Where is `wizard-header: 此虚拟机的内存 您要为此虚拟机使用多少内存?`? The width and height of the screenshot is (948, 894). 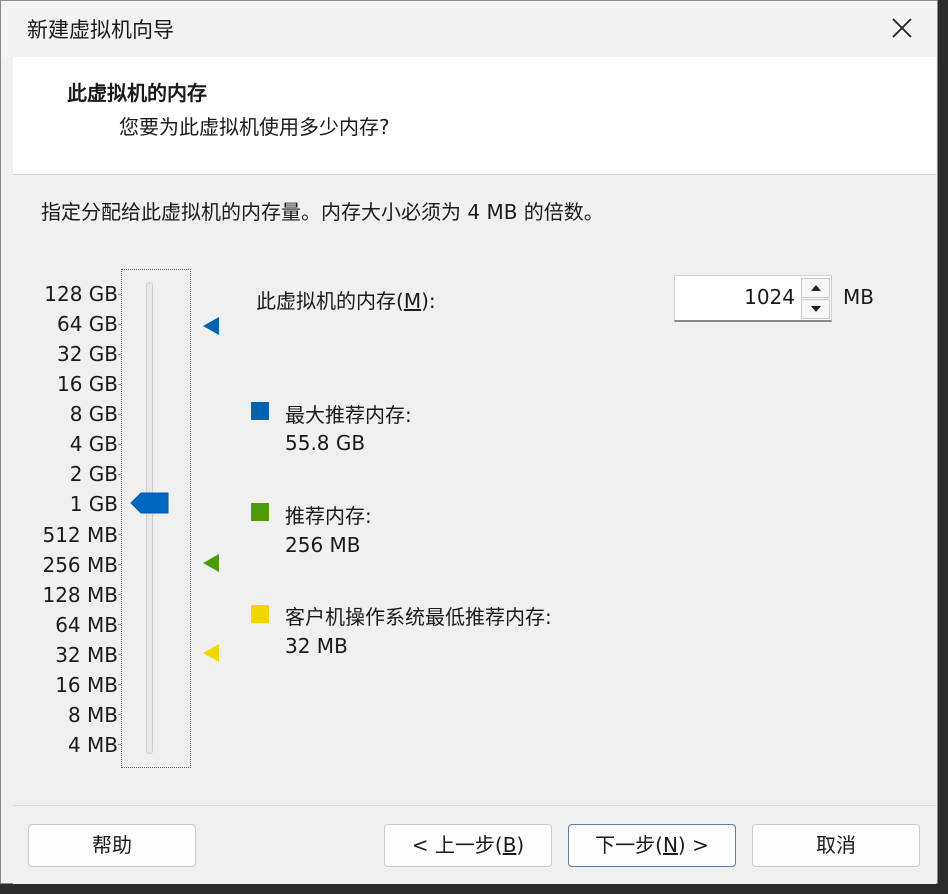 wizard-header: 此虚拟机的内存 您要为此虚拟机使用多少内存? is located at coordinates (474, 116).